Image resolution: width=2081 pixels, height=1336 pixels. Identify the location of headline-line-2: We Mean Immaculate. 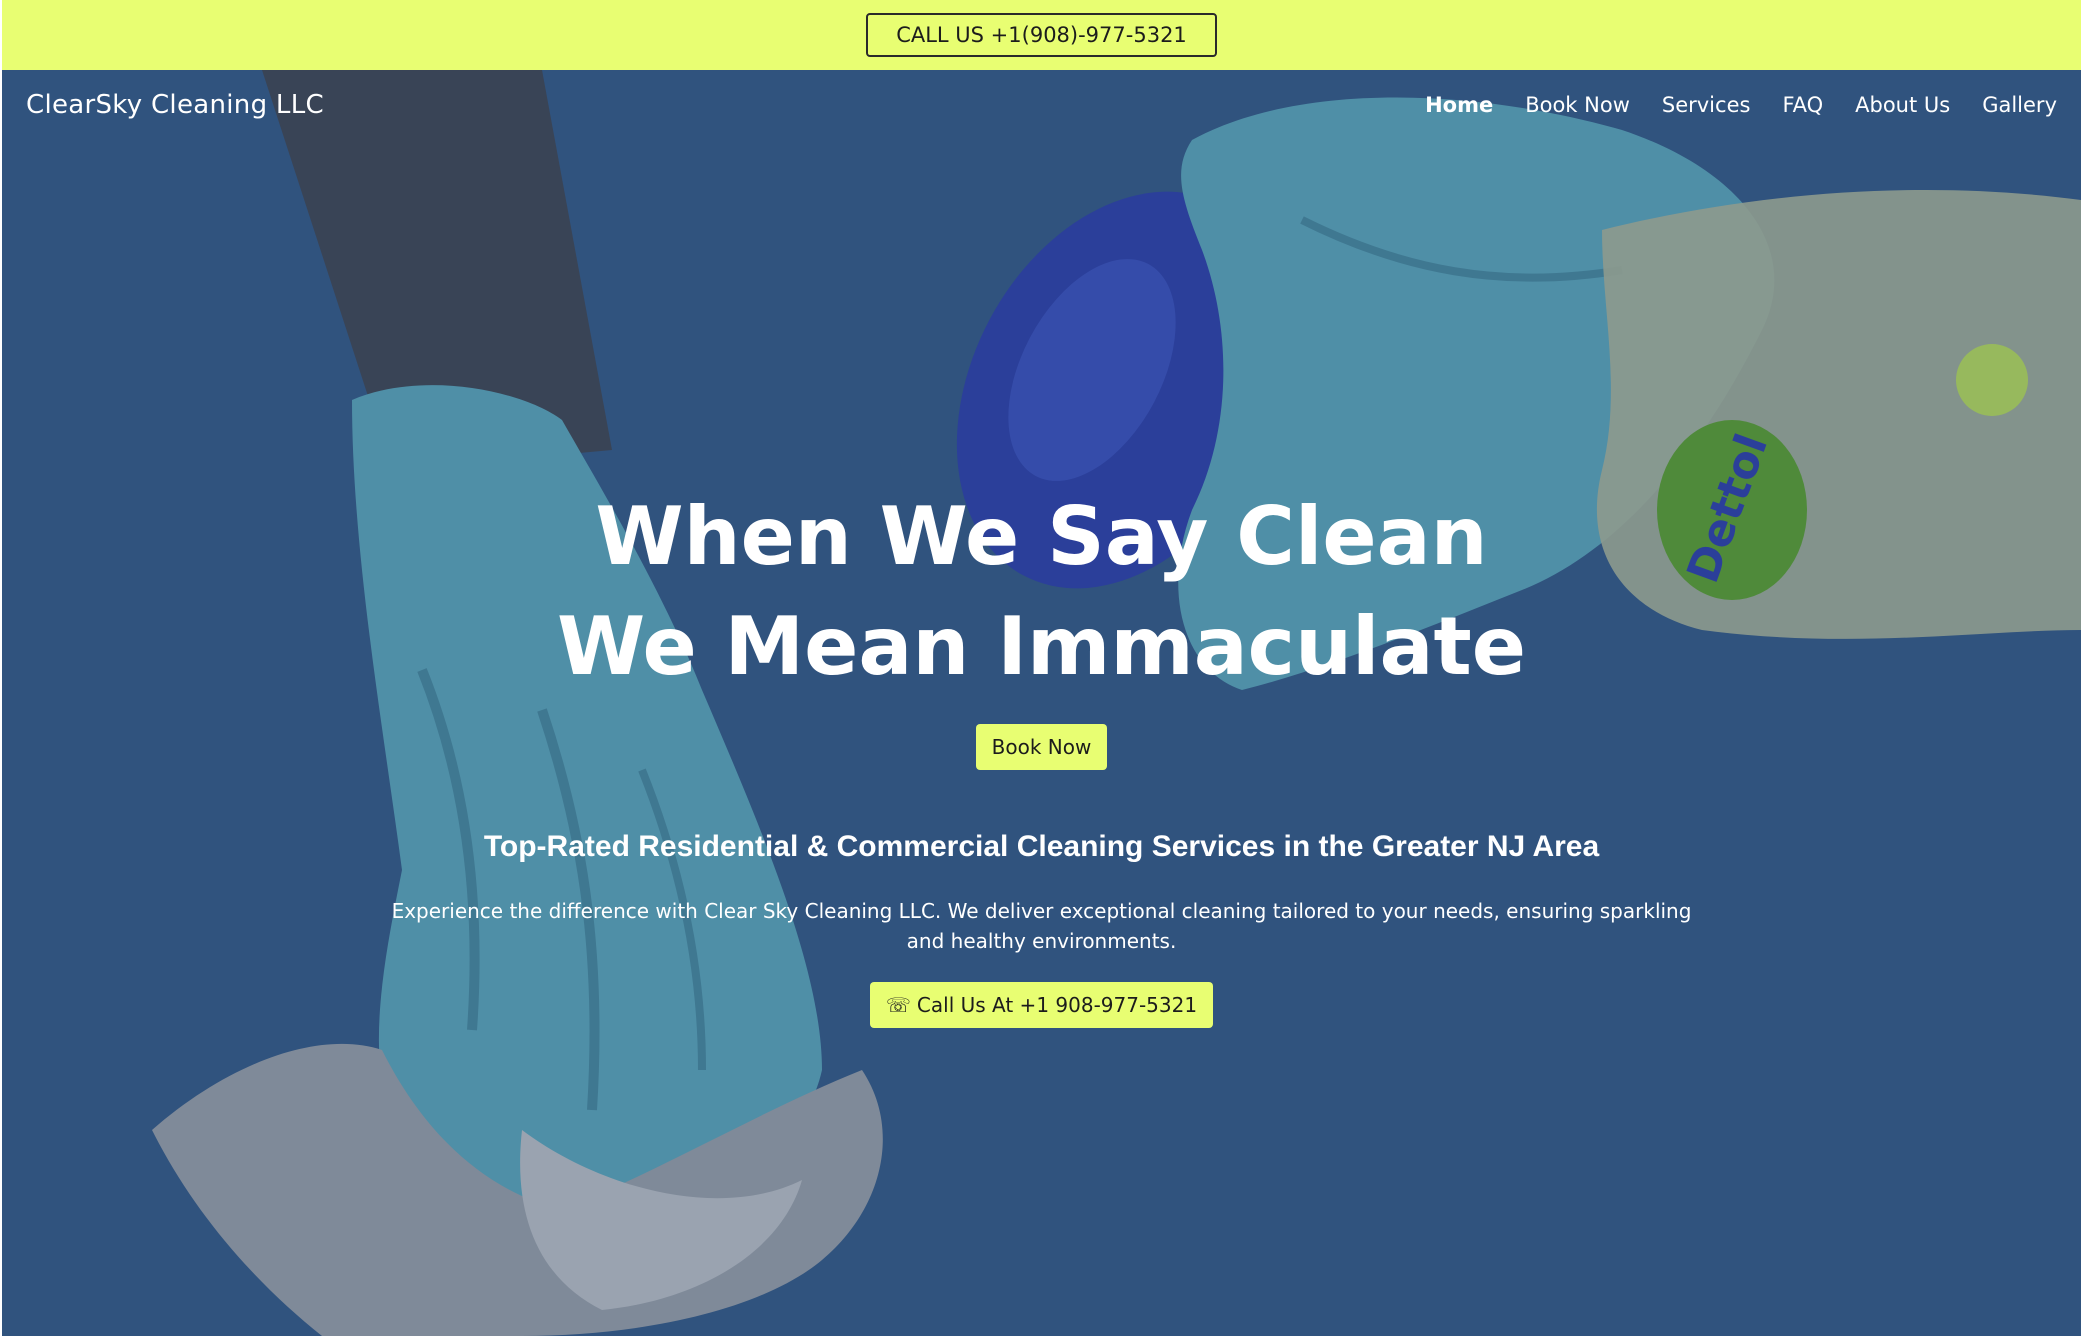
(1041, 646).